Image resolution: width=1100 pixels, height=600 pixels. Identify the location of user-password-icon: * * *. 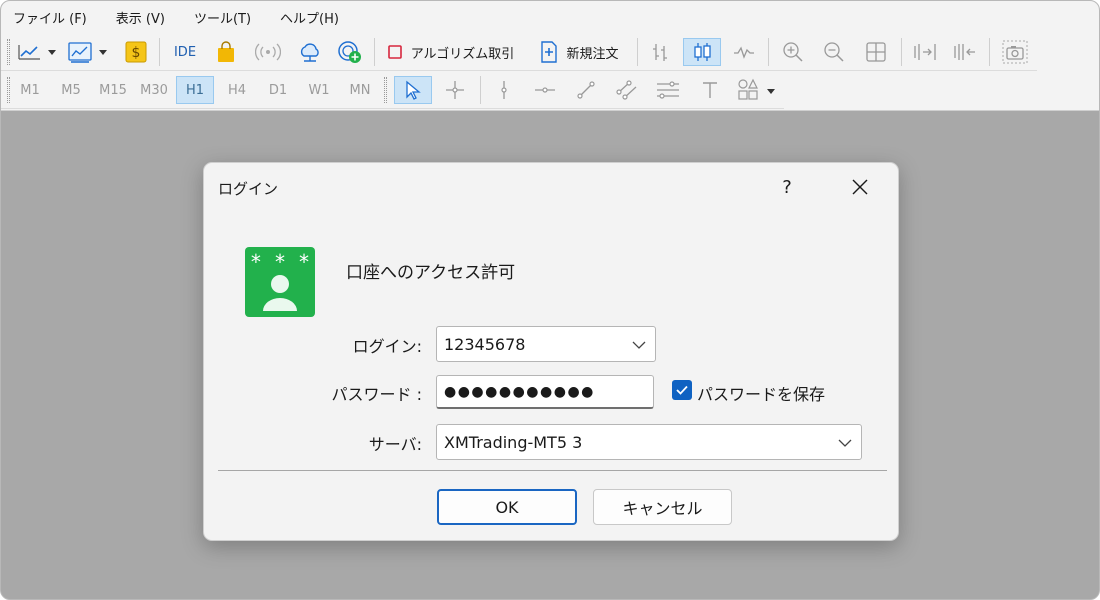
(280, 280).